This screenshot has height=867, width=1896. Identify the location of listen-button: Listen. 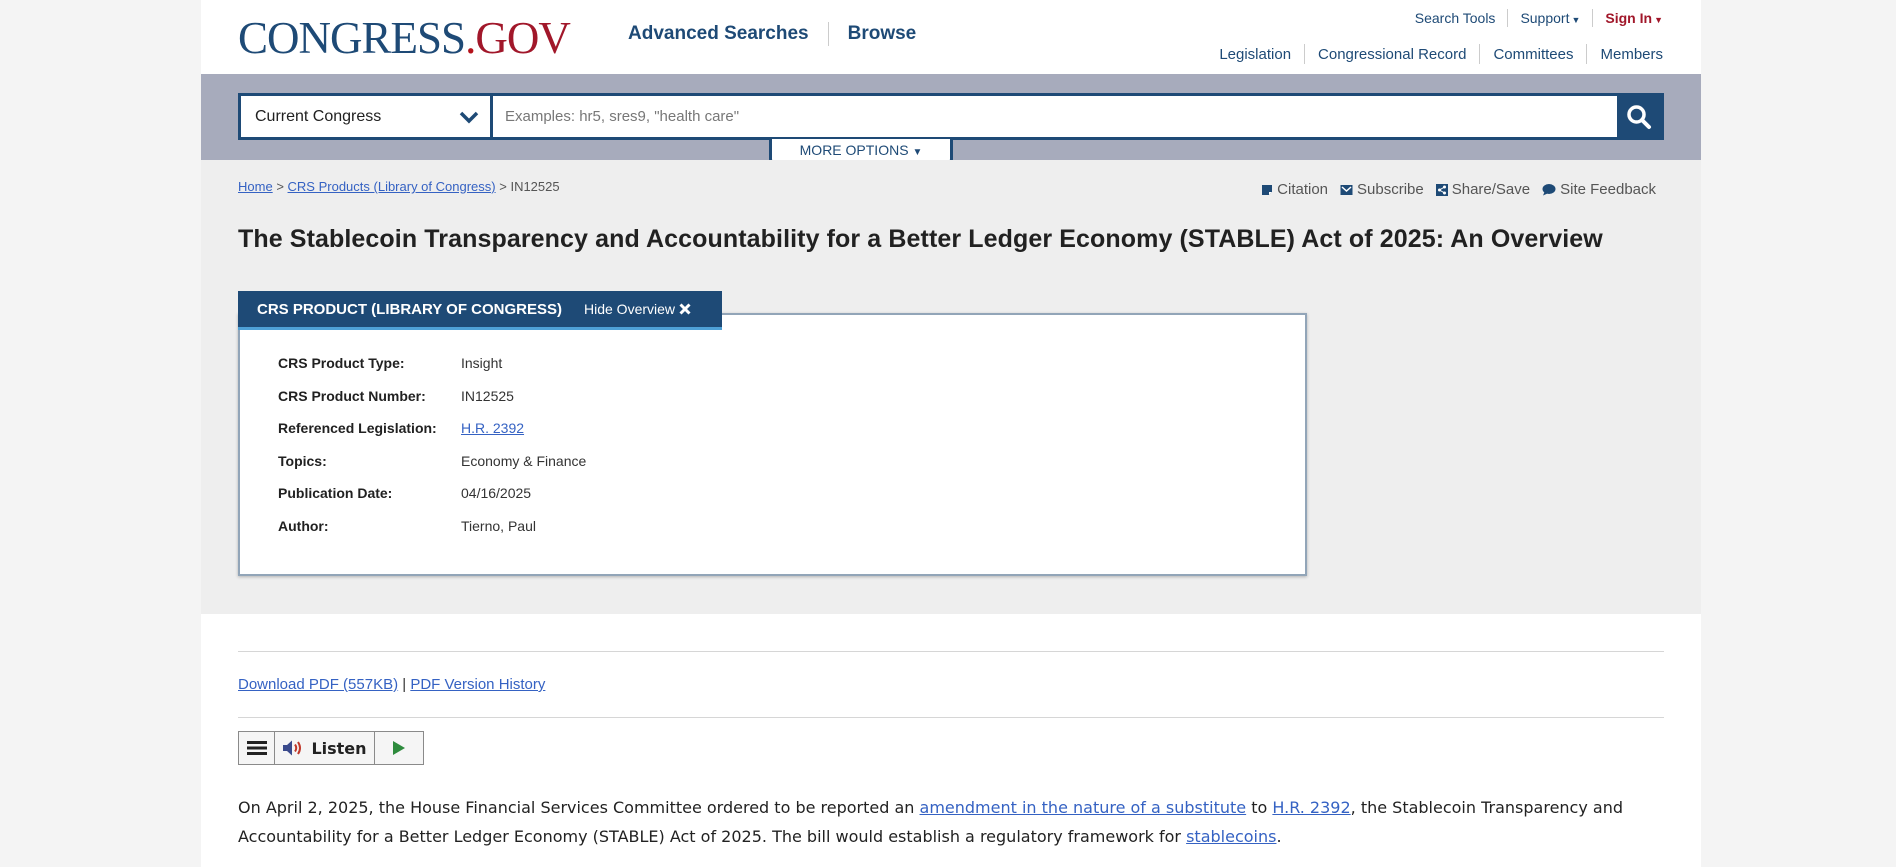
(325, 748).